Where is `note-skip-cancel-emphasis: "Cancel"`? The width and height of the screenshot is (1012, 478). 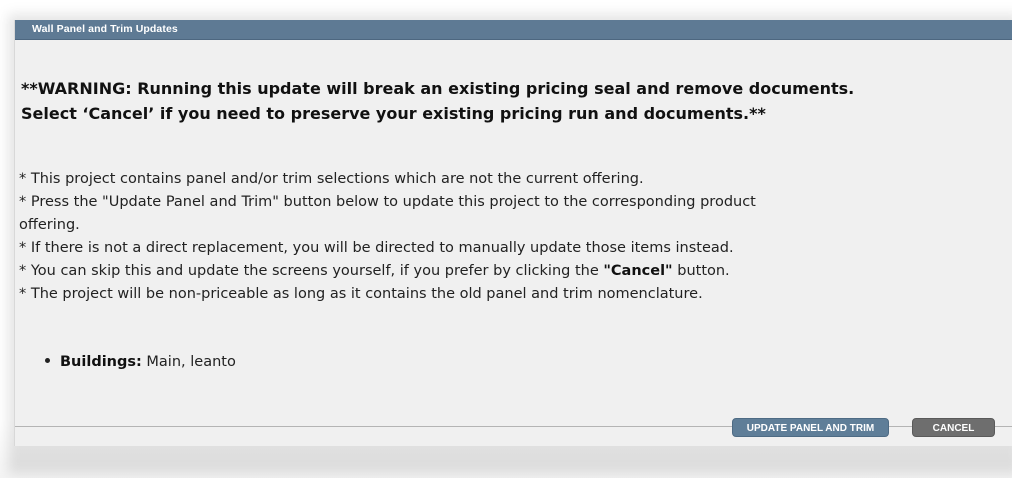
note-skip-cancel-emphasis: "Cancel" is located at coordinates (638, 271).